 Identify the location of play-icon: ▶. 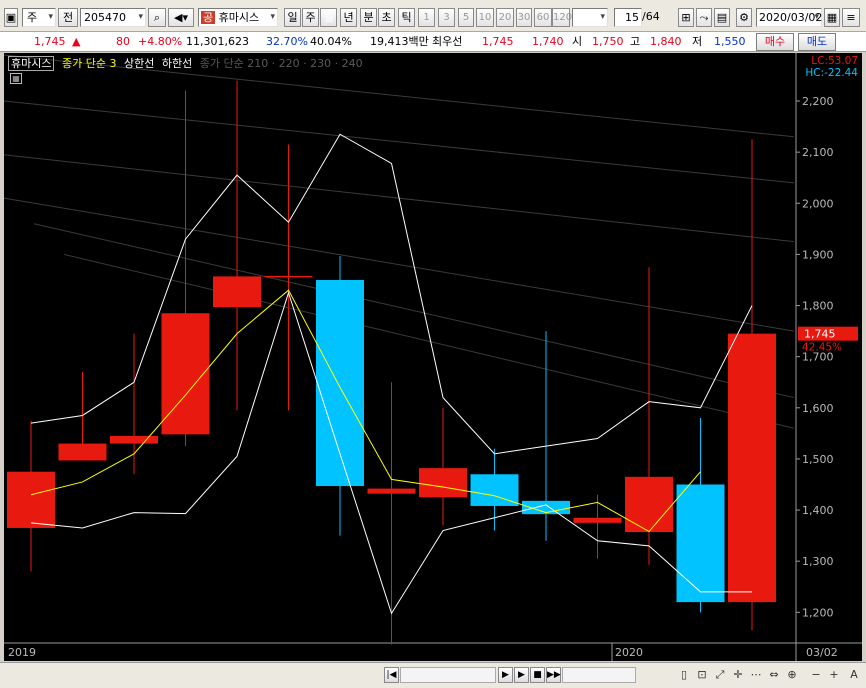
(521, 675).